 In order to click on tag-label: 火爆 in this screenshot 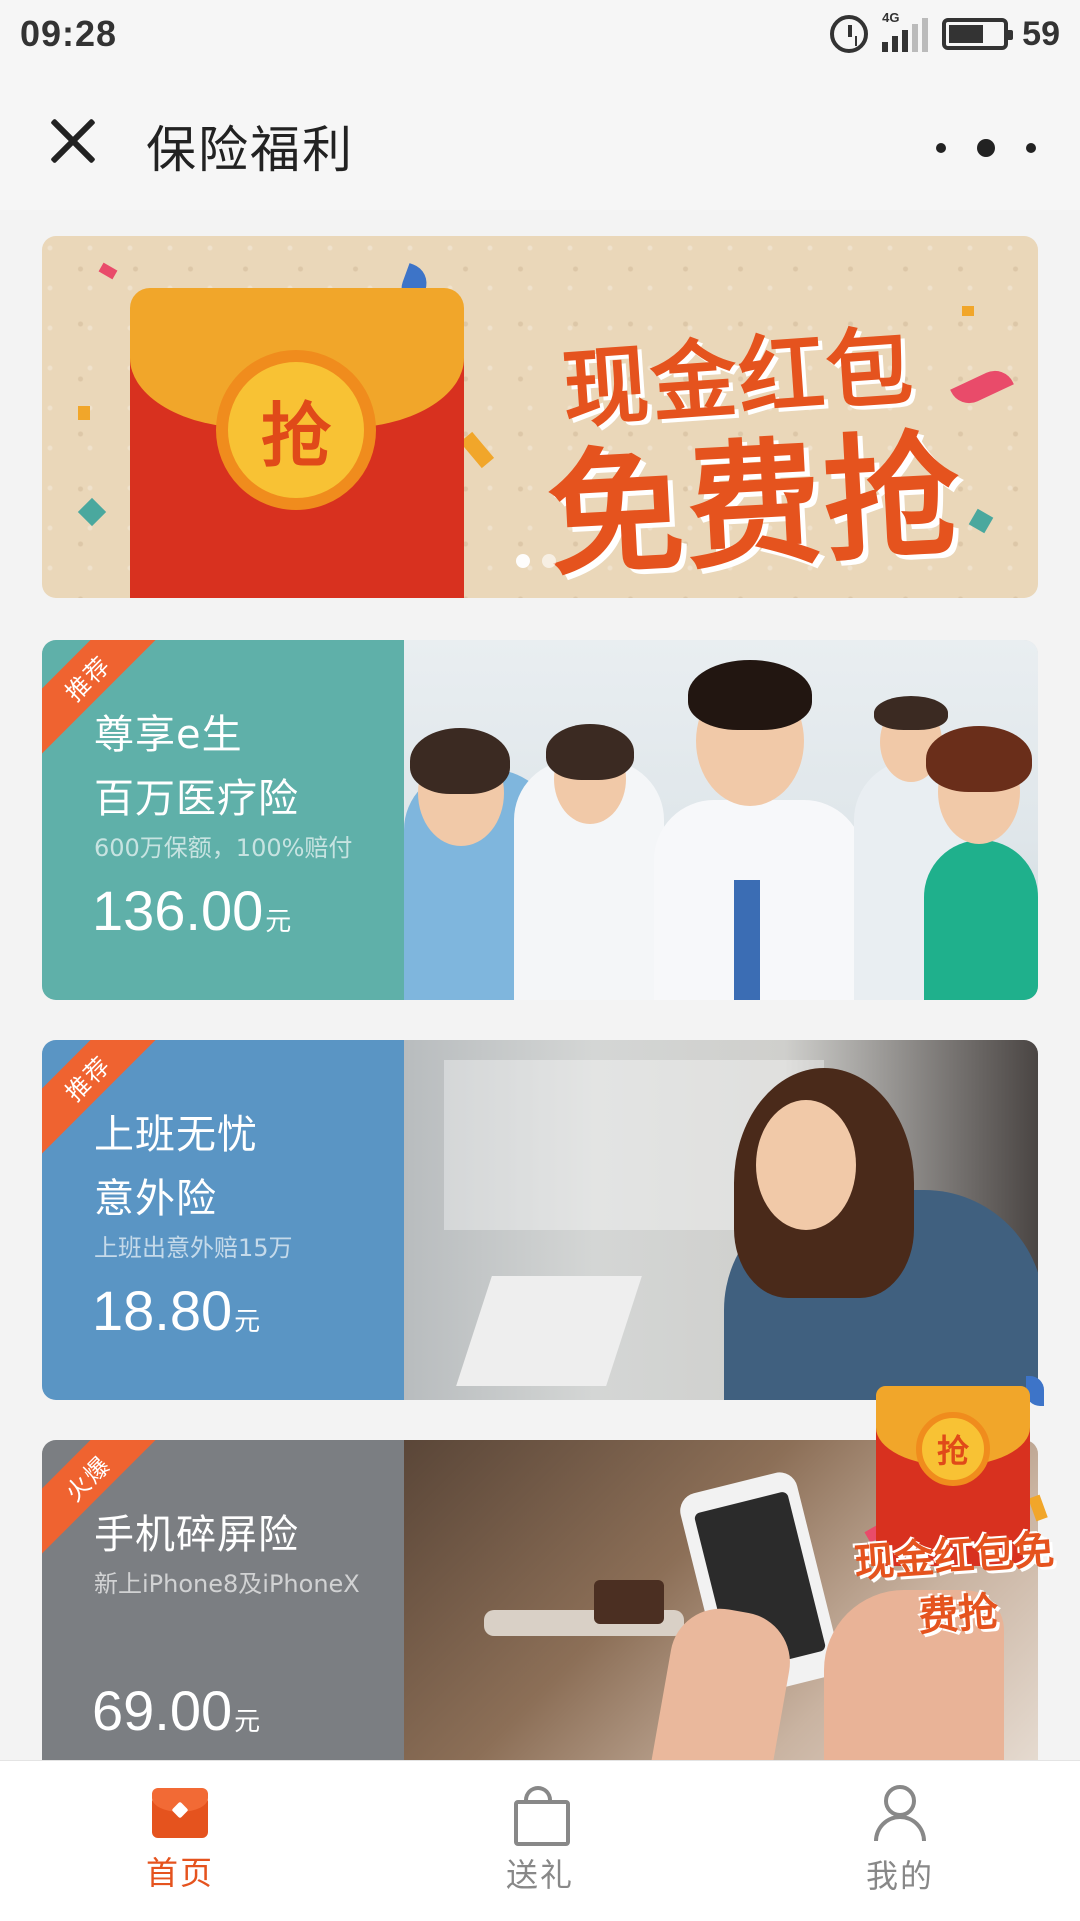, I will do `click(88, 1478)`.